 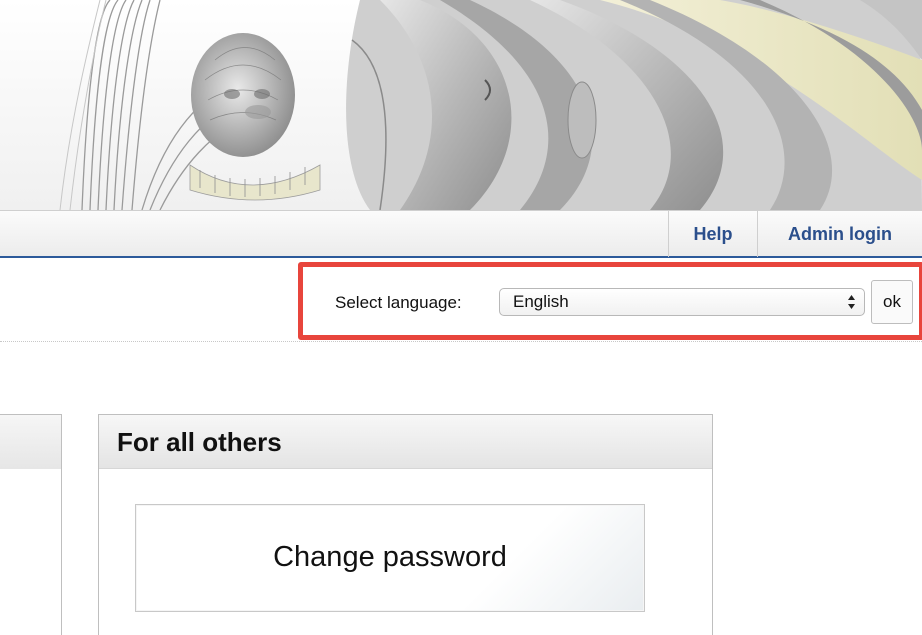 What do you see at coordinates (461, 234) in the screenshot?
I see `top-navigation-bar: Help Admin login` at bounding box center [461, 234].